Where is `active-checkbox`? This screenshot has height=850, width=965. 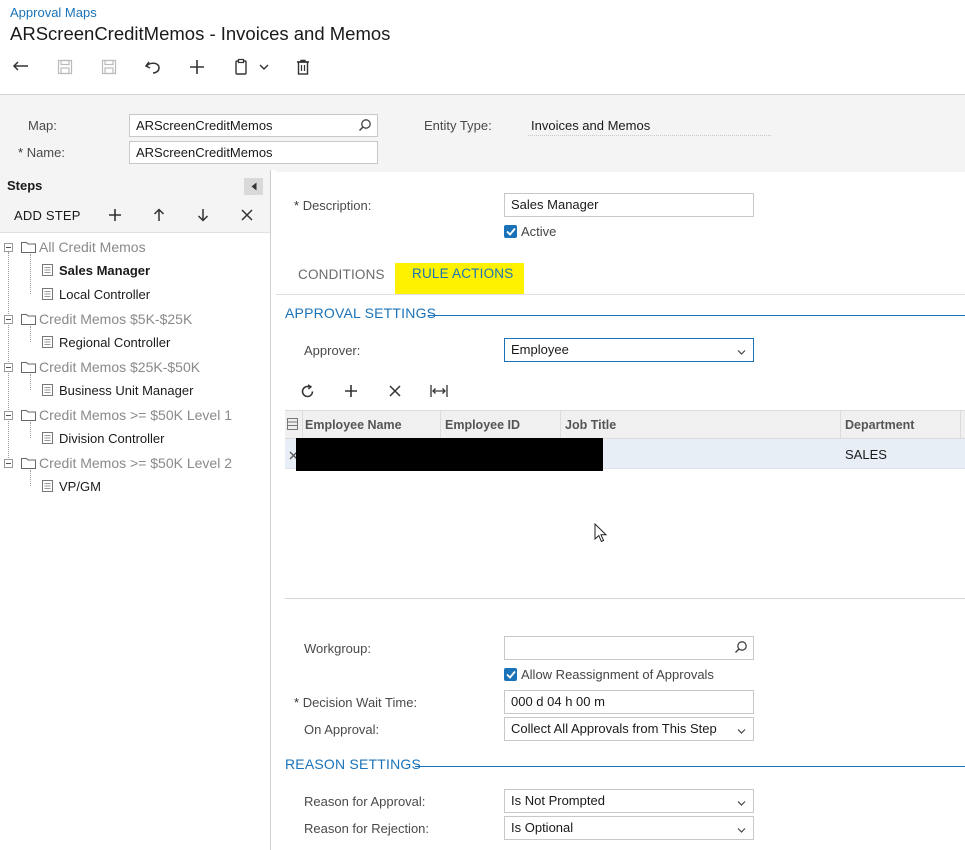
active-checkbox is located at coordinates (510, 231).